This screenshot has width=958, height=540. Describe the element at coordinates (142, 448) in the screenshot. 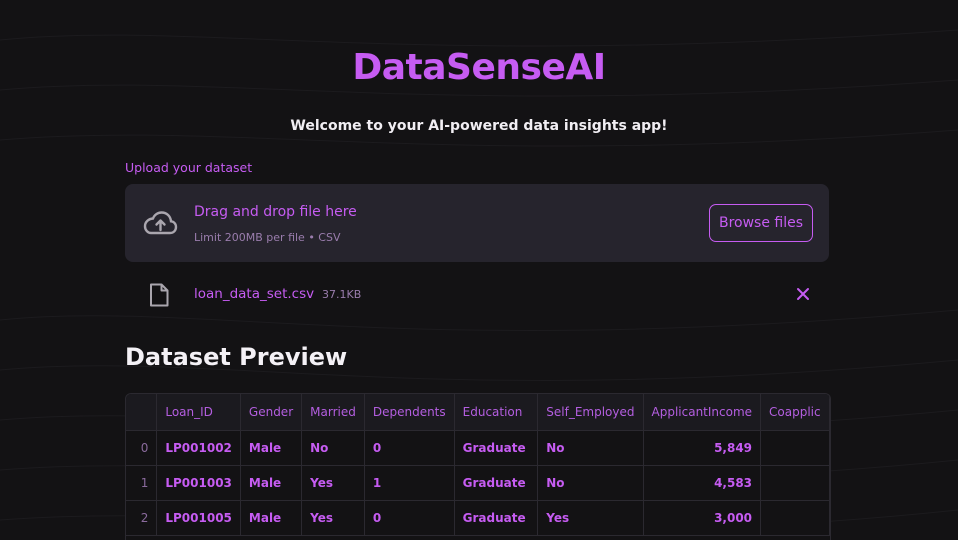

I see `row-index: 0` at that location.